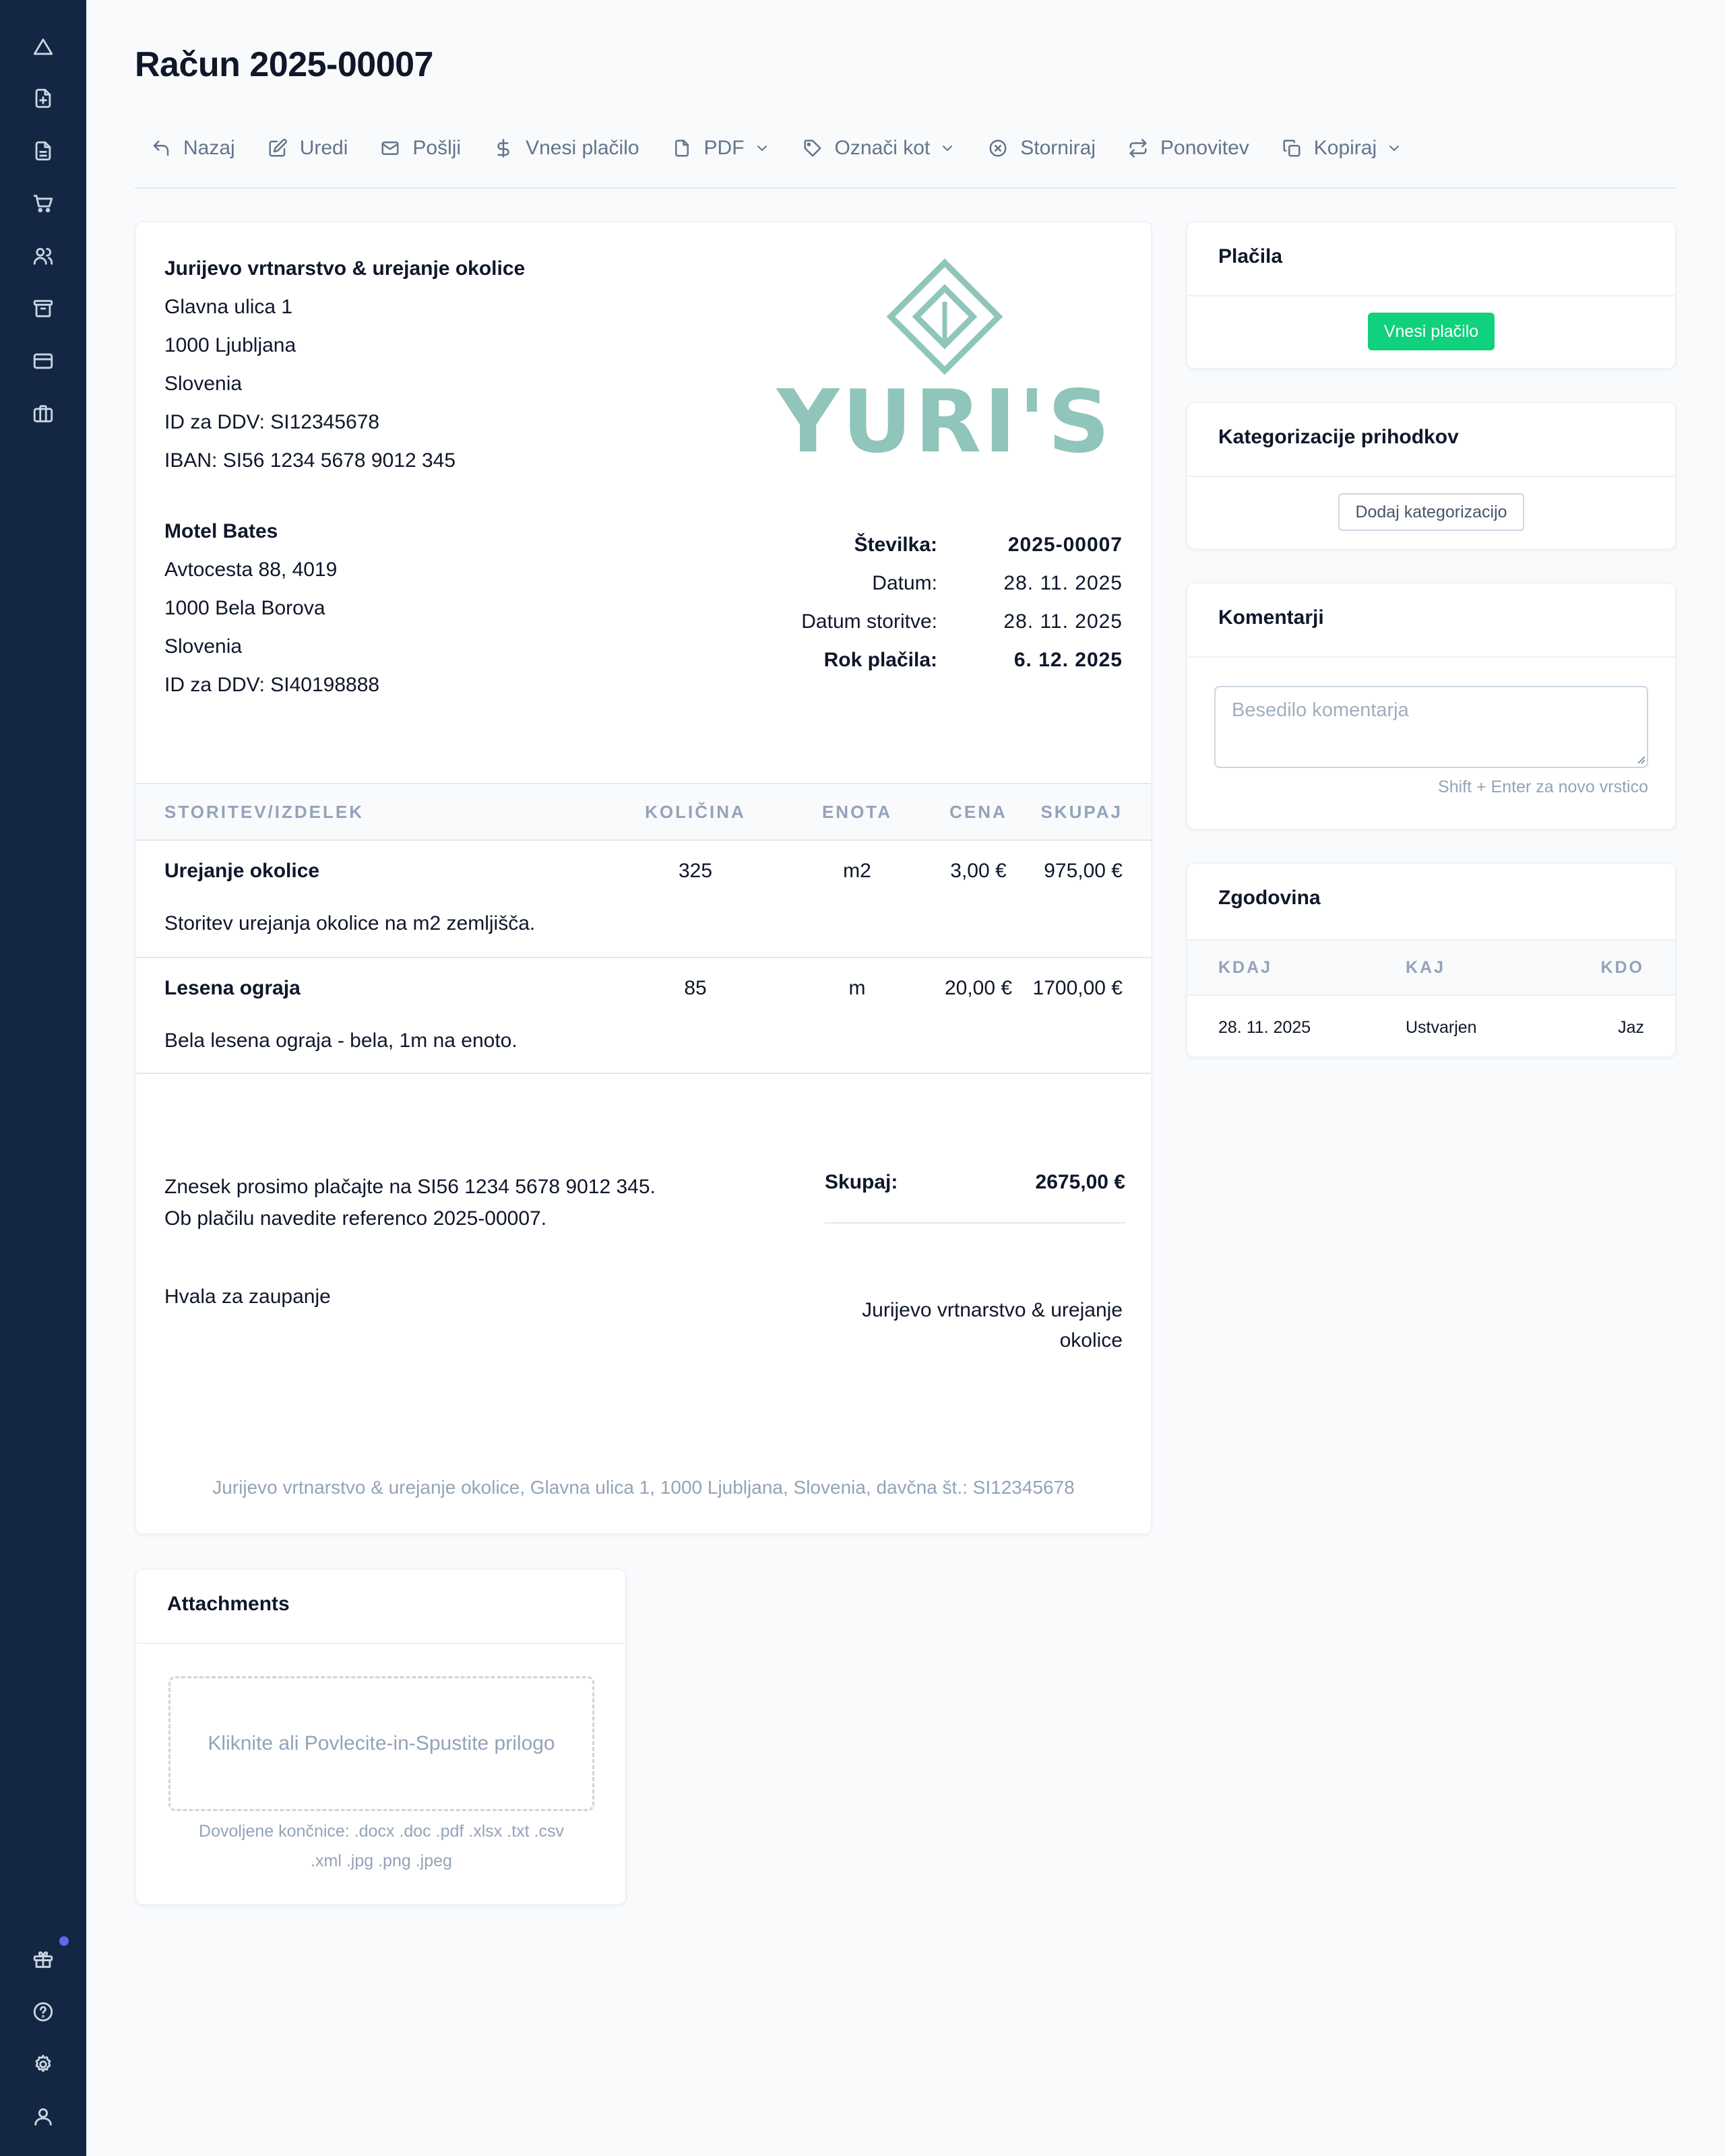 The width and height of the screenshot is (1725, 2156). Describe the element at coordinates (1543, 787) in the screenshot. I see `comment-hint: Shift + Enter za novo vrstico` at that location.